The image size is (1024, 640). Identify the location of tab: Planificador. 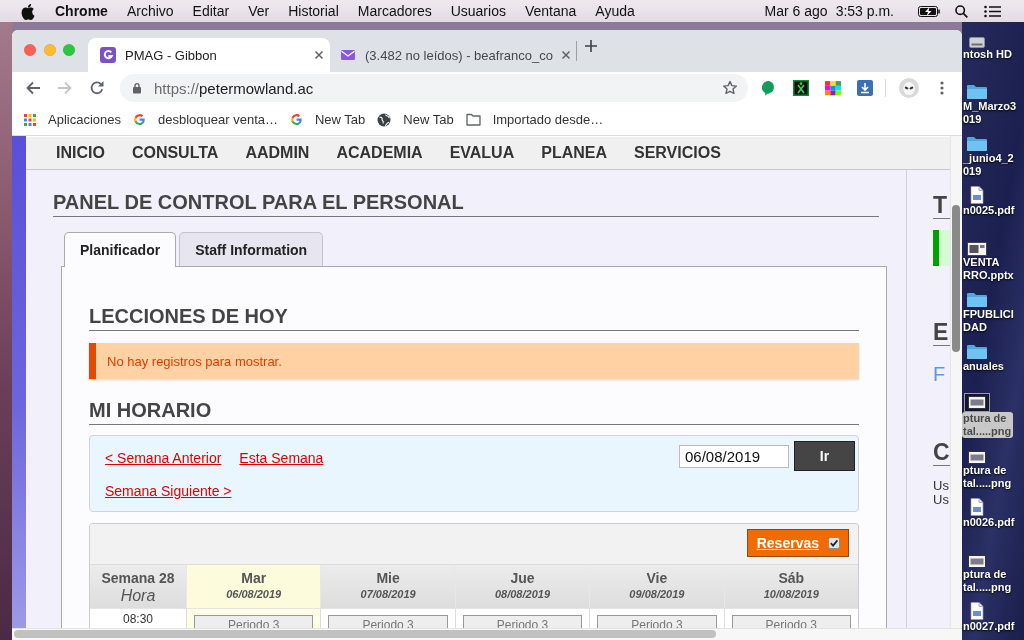
(120, 249).